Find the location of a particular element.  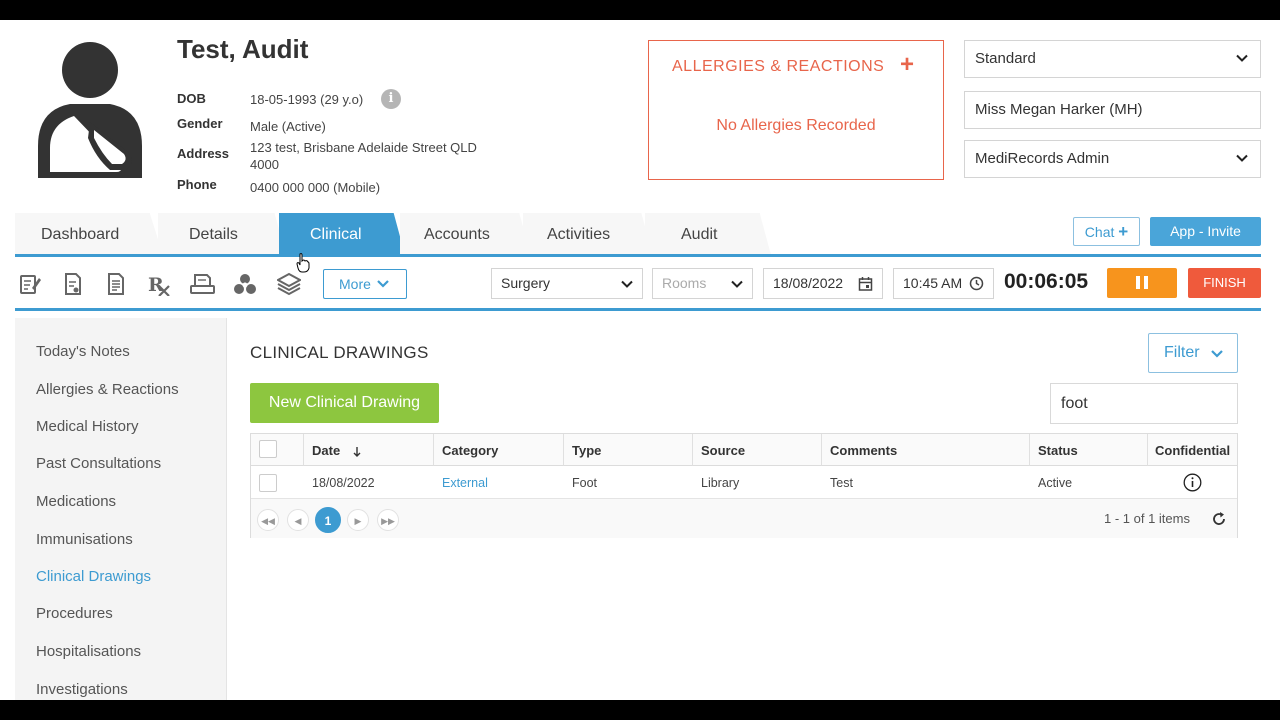

mode-select-value: Standard is located at coordinates (1005, 58).